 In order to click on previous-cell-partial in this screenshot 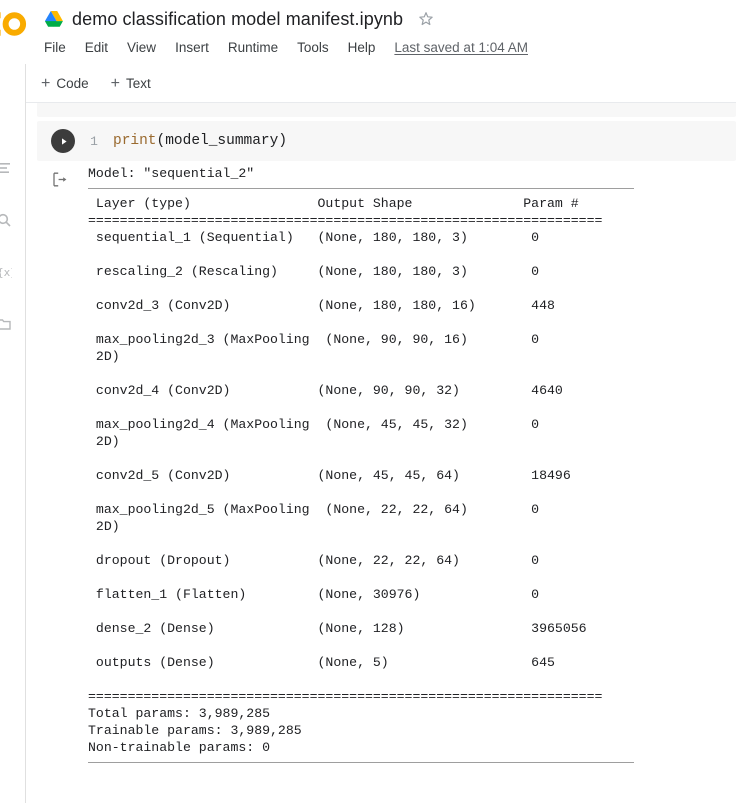, I will do `click(386, 110)`.